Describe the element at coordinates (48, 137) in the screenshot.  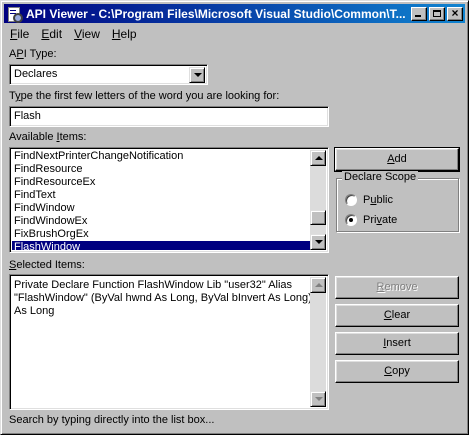
I see `available-items-label: Available Items:` at that location.